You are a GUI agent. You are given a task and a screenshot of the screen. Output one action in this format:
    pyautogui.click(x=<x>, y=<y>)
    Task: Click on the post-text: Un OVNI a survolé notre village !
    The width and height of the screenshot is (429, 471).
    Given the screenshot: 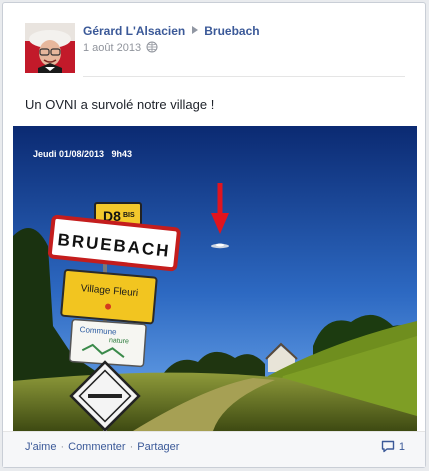 What is the action you would take?
    pyautogui.click(x=120, y=104)
    